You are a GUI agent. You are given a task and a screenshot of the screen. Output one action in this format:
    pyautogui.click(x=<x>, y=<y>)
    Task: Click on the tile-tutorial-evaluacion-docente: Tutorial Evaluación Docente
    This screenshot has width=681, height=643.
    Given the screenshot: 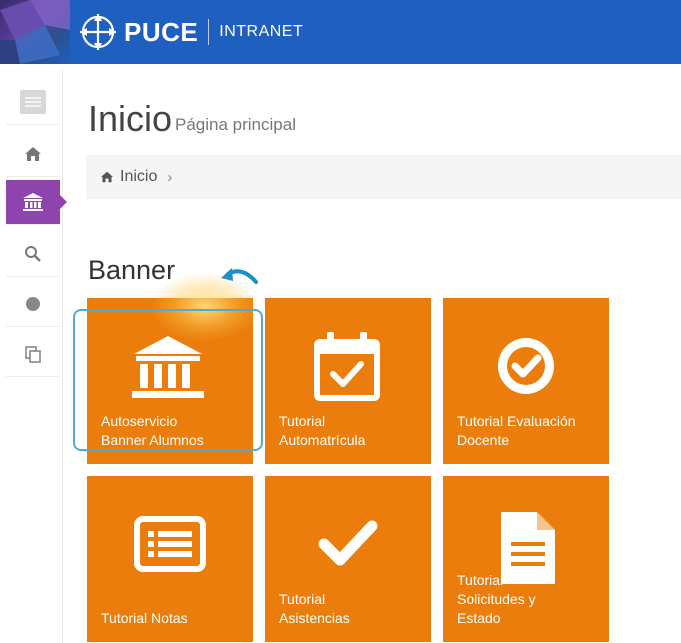 What is the action you would take?
    pyautogui.click(x=526, y=381)
    